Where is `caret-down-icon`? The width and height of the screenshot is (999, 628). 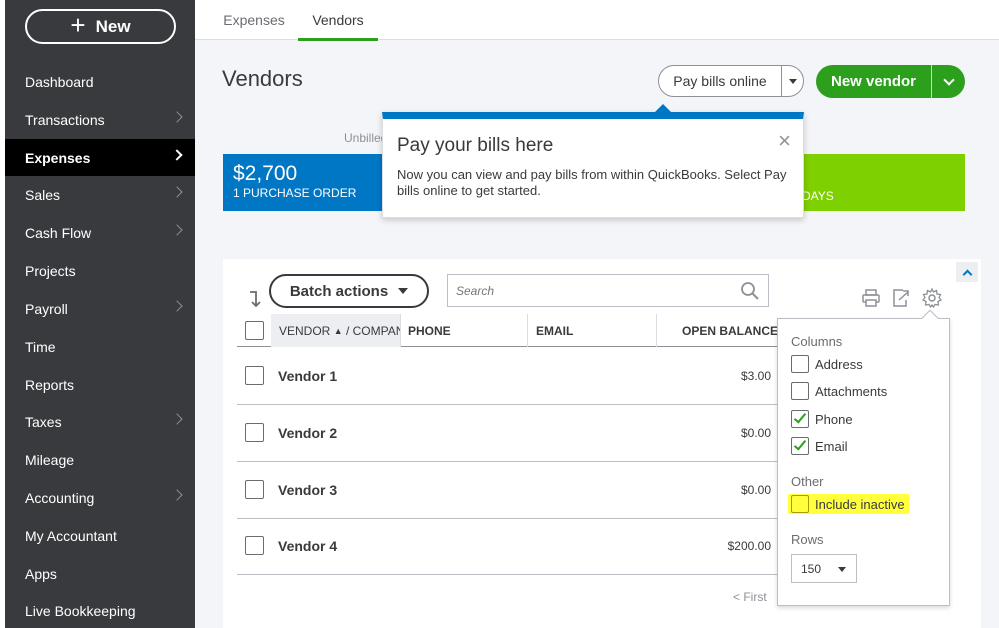
caret-down-icon is located at coordinates (403, 291).